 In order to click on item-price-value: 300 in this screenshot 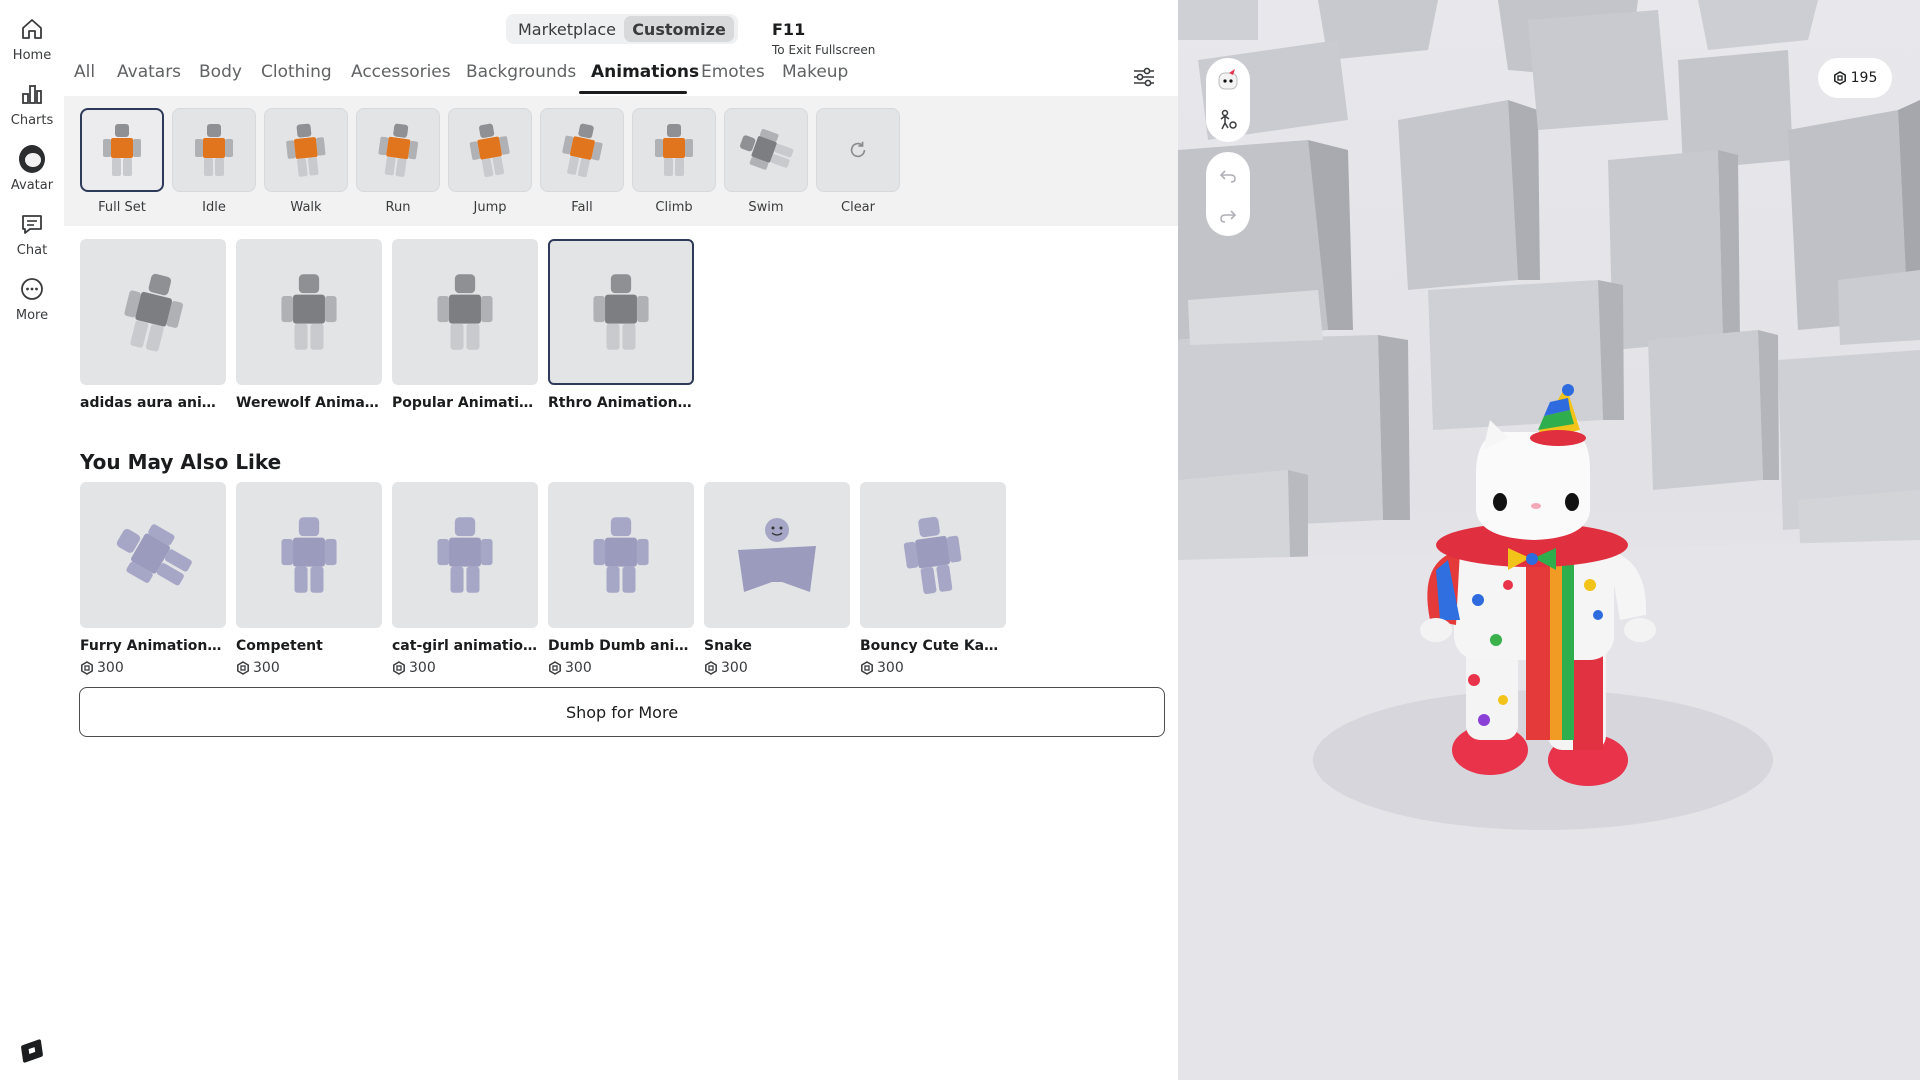, I will do `click(578, 668)`.